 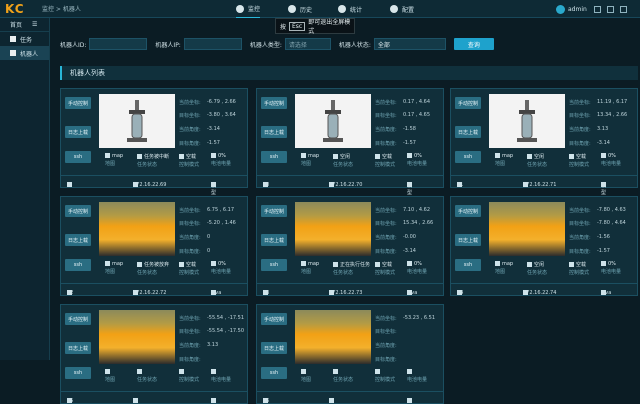 I want to click on robot-list-title: 机器人列表, so click(x=349, y=73).